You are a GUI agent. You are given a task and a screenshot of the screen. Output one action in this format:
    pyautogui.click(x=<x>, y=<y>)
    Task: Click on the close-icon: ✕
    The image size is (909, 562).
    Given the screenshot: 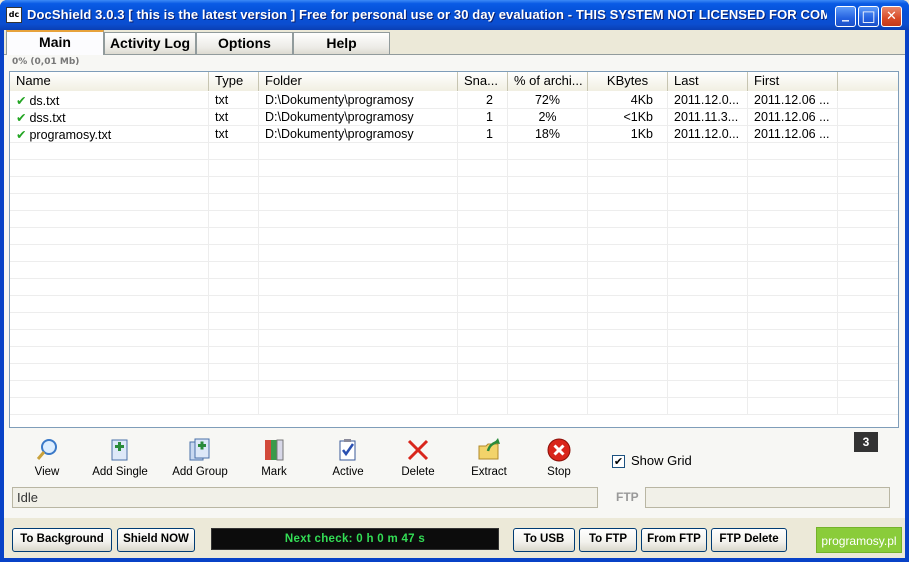 What is the action you would take?
    pyautogui.click(x=891, y=16)
    